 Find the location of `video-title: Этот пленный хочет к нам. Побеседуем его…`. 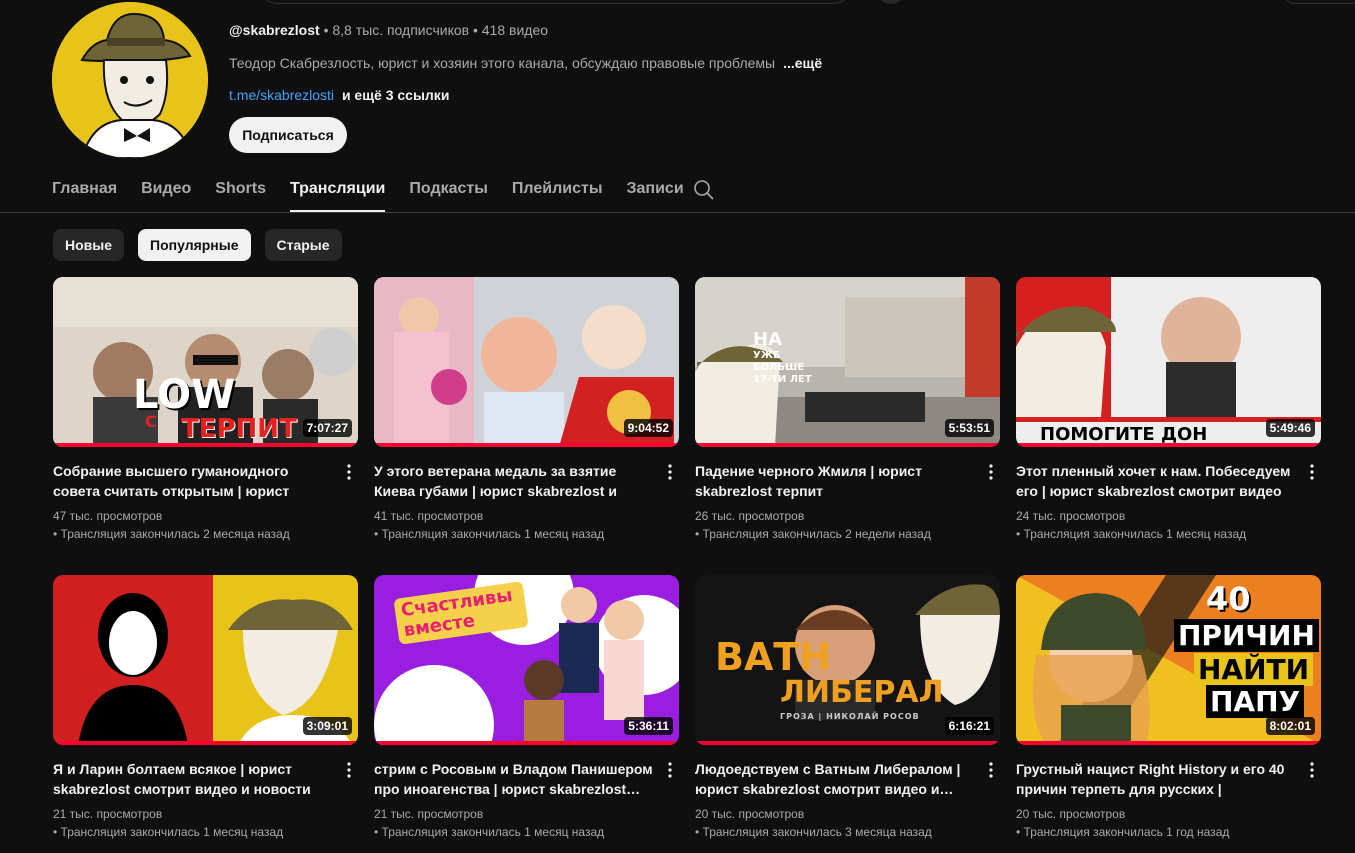

video-title: Этот пленный хочет к нам. Побеседуем его… is located at coordinates (1156, 481).